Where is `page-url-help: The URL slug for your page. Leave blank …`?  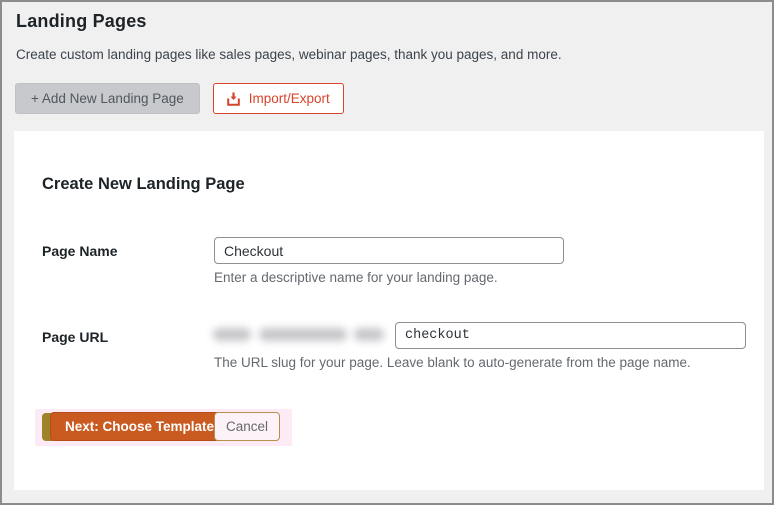 page-url-help: The URL slug for your page. Leave blank … is located at coordinates (452, 362).